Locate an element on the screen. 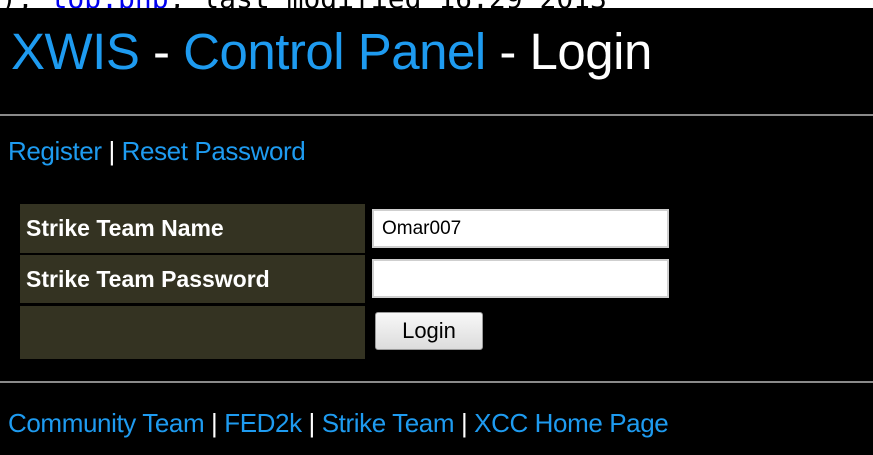 The height and width of the screenshot is (455, 873). community-team-link: Community Team is located at coordinates (106, 423).